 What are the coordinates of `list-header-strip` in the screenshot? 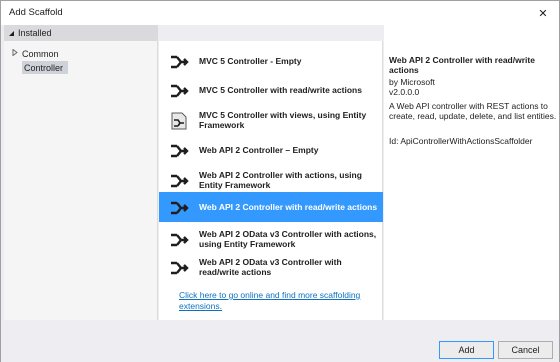 It's located at (271, 33).